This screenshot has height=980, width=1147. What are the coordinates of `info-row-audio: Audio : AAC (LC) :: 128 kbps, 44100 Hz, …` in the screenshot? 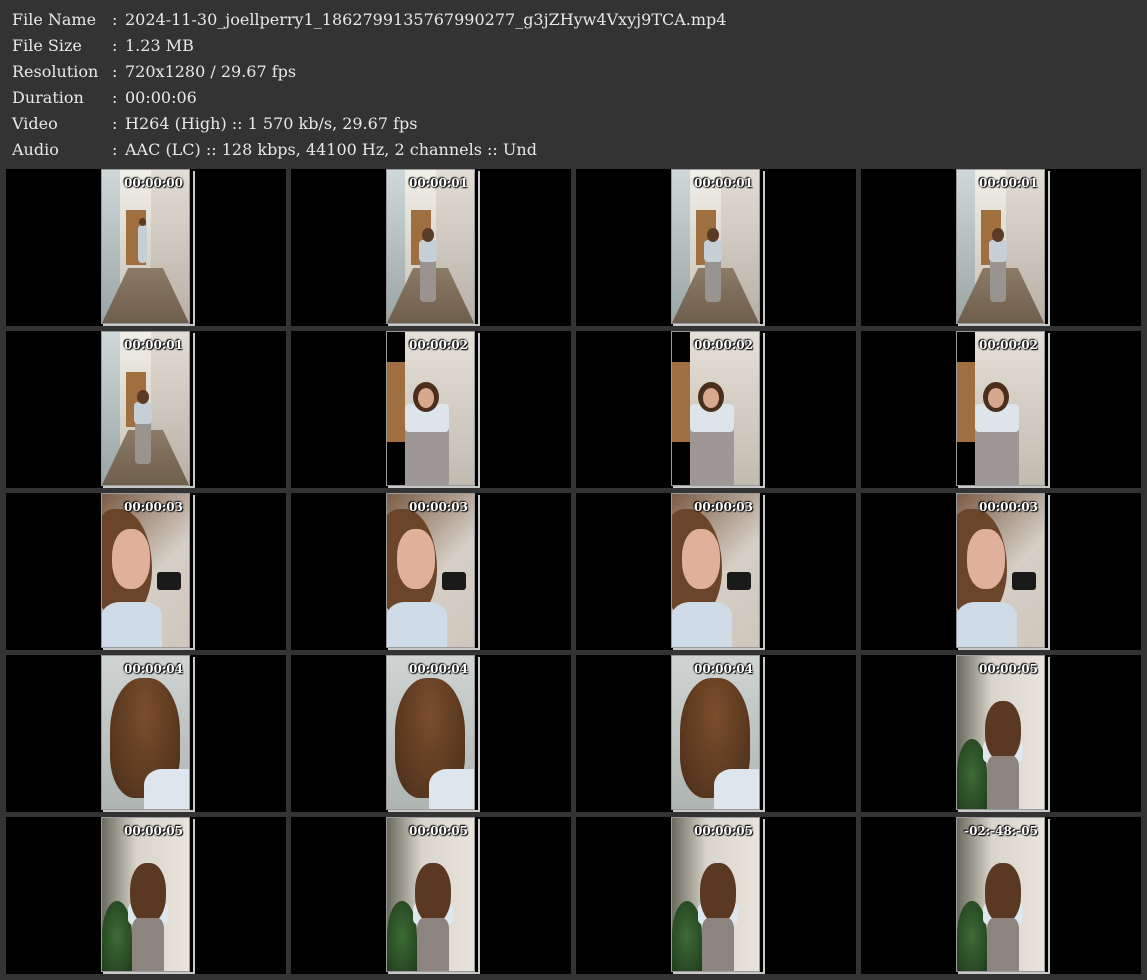 It's located at (572, 150).